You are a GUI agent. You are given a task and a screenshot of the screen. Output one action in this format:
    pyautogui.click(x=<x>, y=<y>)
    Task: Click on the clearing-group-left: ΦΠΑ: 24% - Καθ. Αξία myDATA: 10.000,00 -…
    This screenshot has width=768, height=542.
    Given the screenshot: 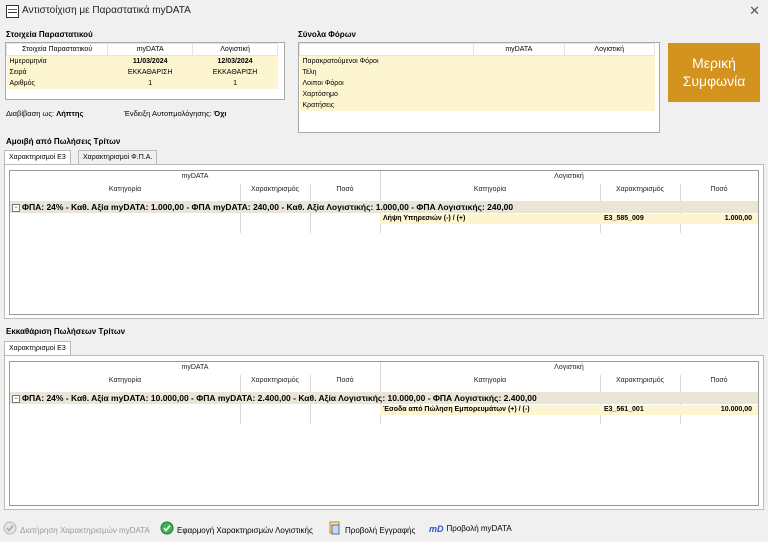 What is the action you would take?
    pyautogui.click(x=156, y=398)
    